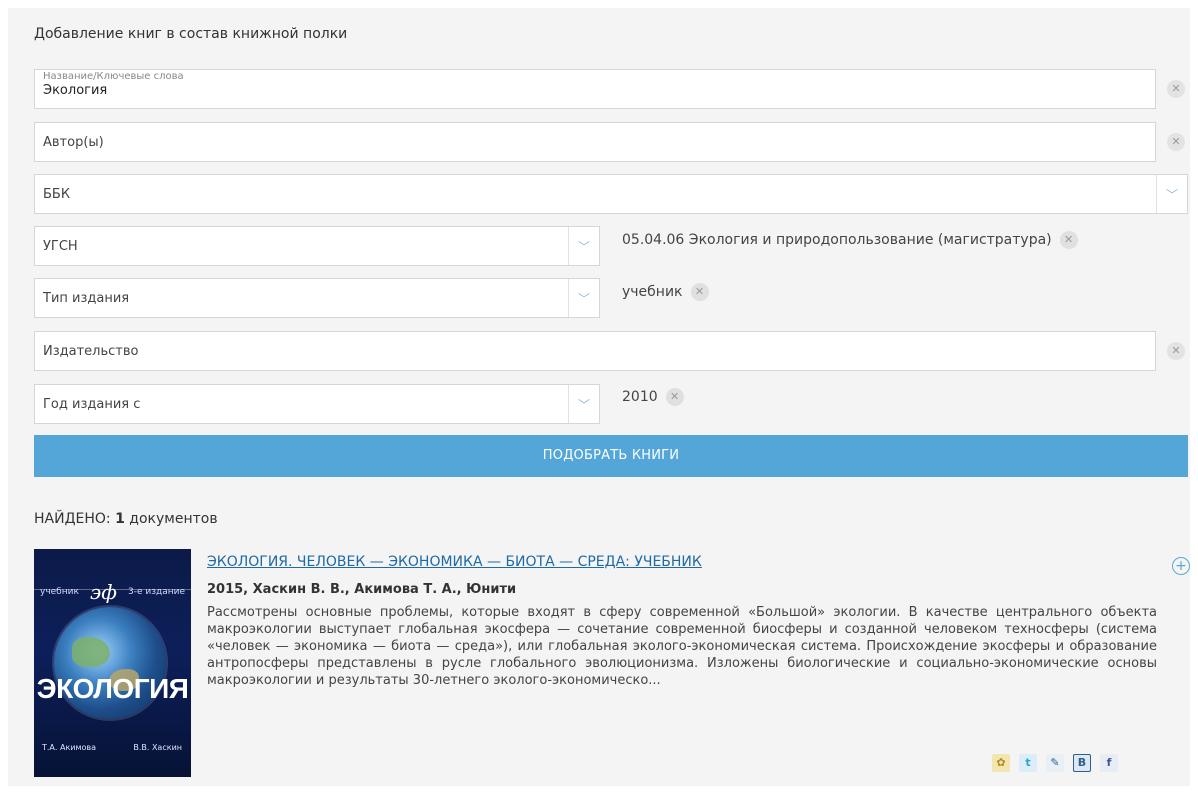 This screenshot has width=1198, height=794. What do you see at coordinates (640, 397) in the screenshot?
I see `year-from-selected-value: 2010` at bounding box center [640, 397].